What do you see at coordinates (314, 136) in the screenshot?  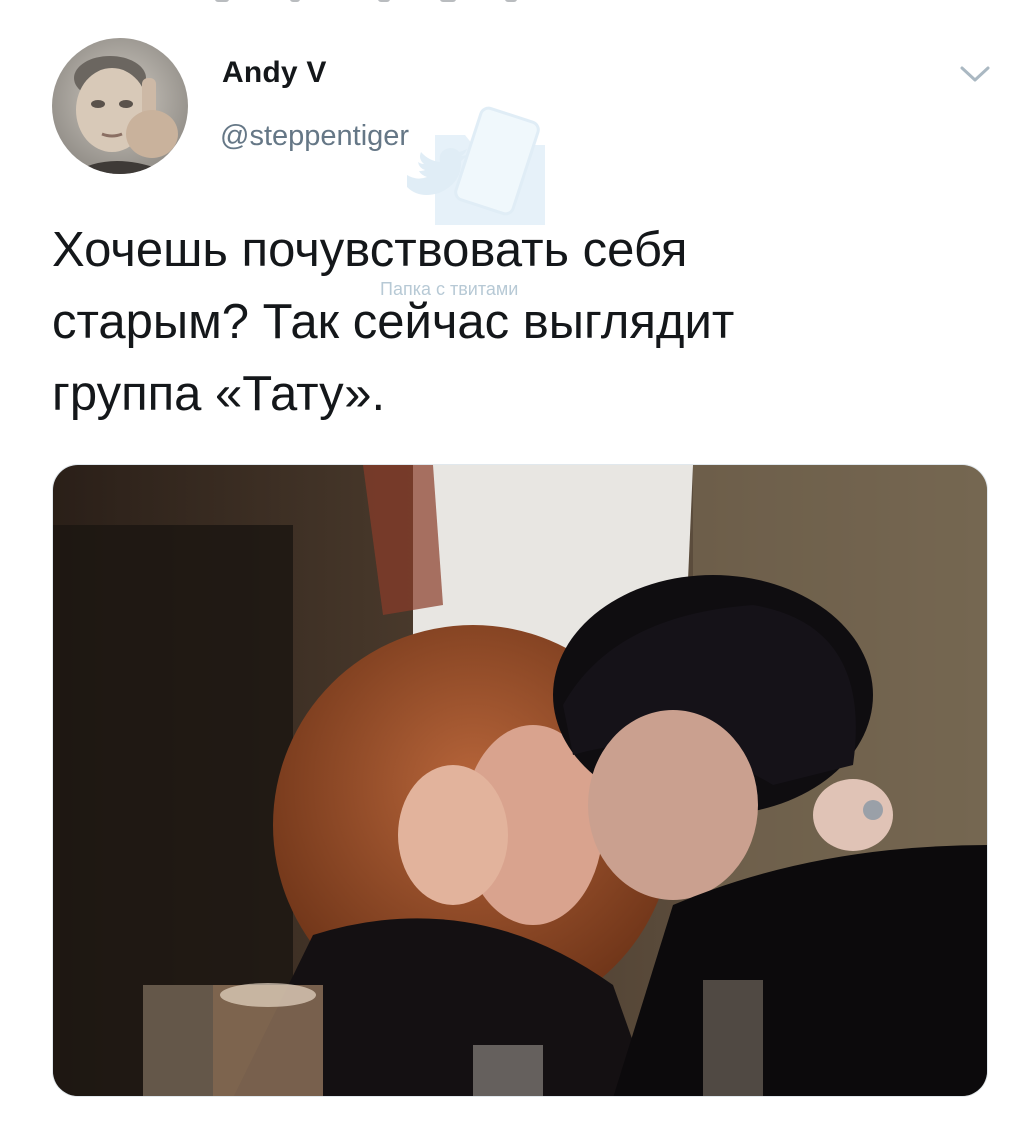 I see `author-handle: @steppentiger` at bounding box center [314, 136].